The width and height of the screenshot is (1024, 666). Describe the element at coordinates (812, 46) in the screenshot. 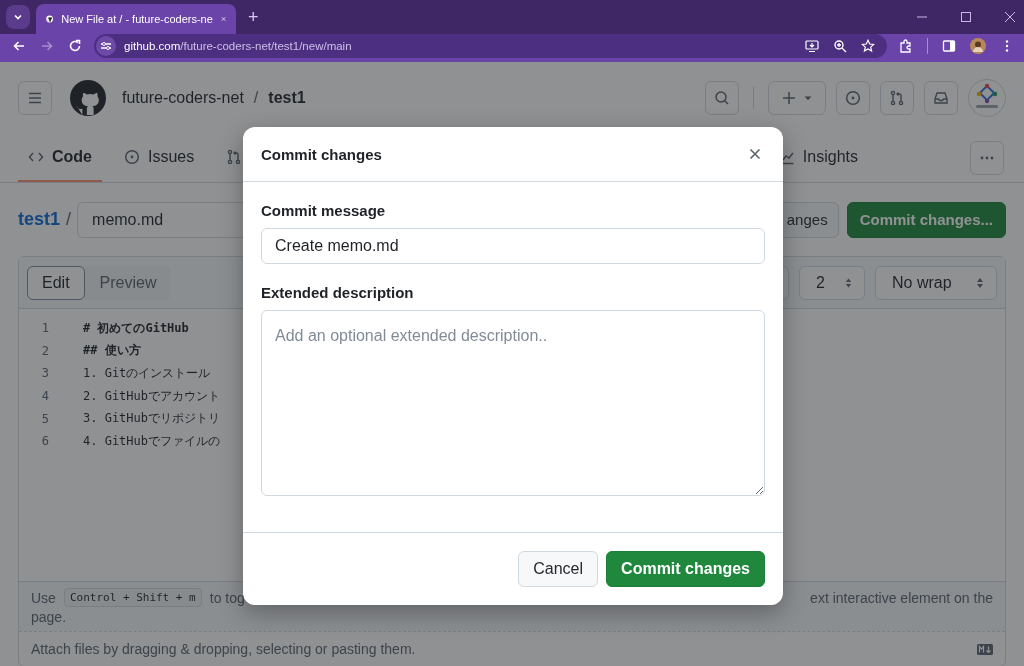

I see `install-app-icon` at that location.